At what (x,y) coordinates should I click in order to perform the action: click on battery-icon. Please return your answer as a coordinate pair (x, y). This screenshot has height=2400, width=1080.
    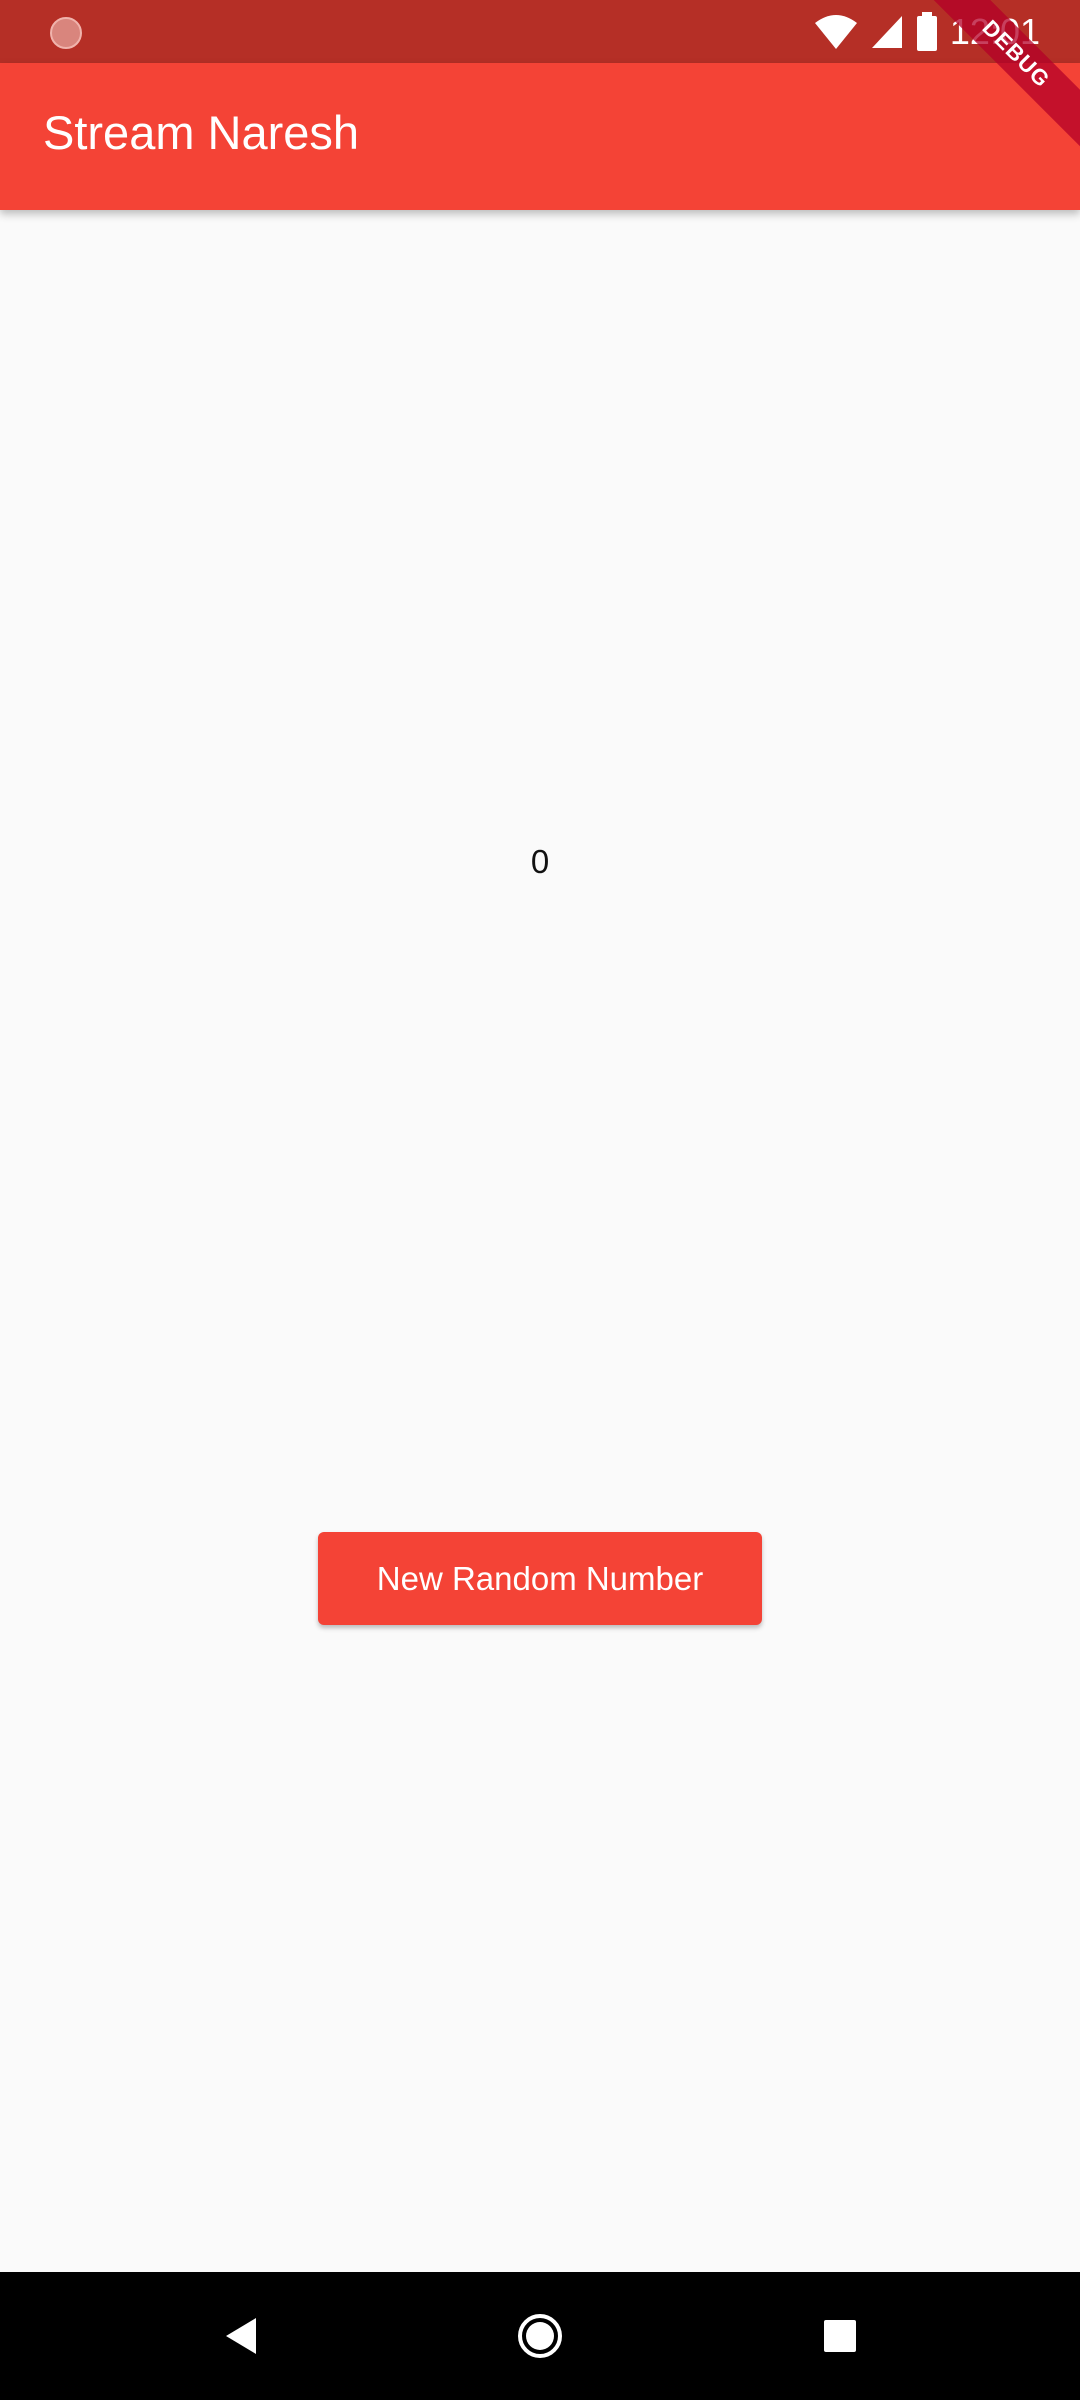
    Looking at the image, I should click on (926, 31).